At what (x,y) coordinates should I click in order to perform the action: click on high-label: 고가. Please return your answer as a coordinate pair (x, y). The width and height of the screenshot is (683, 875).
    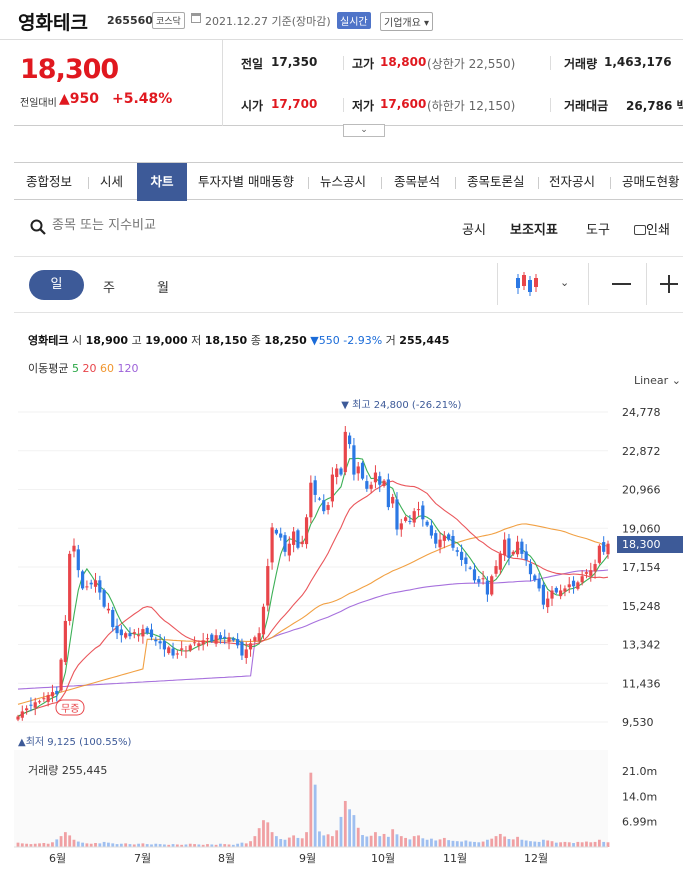
    Looking at the image, I should click on (363, 64).